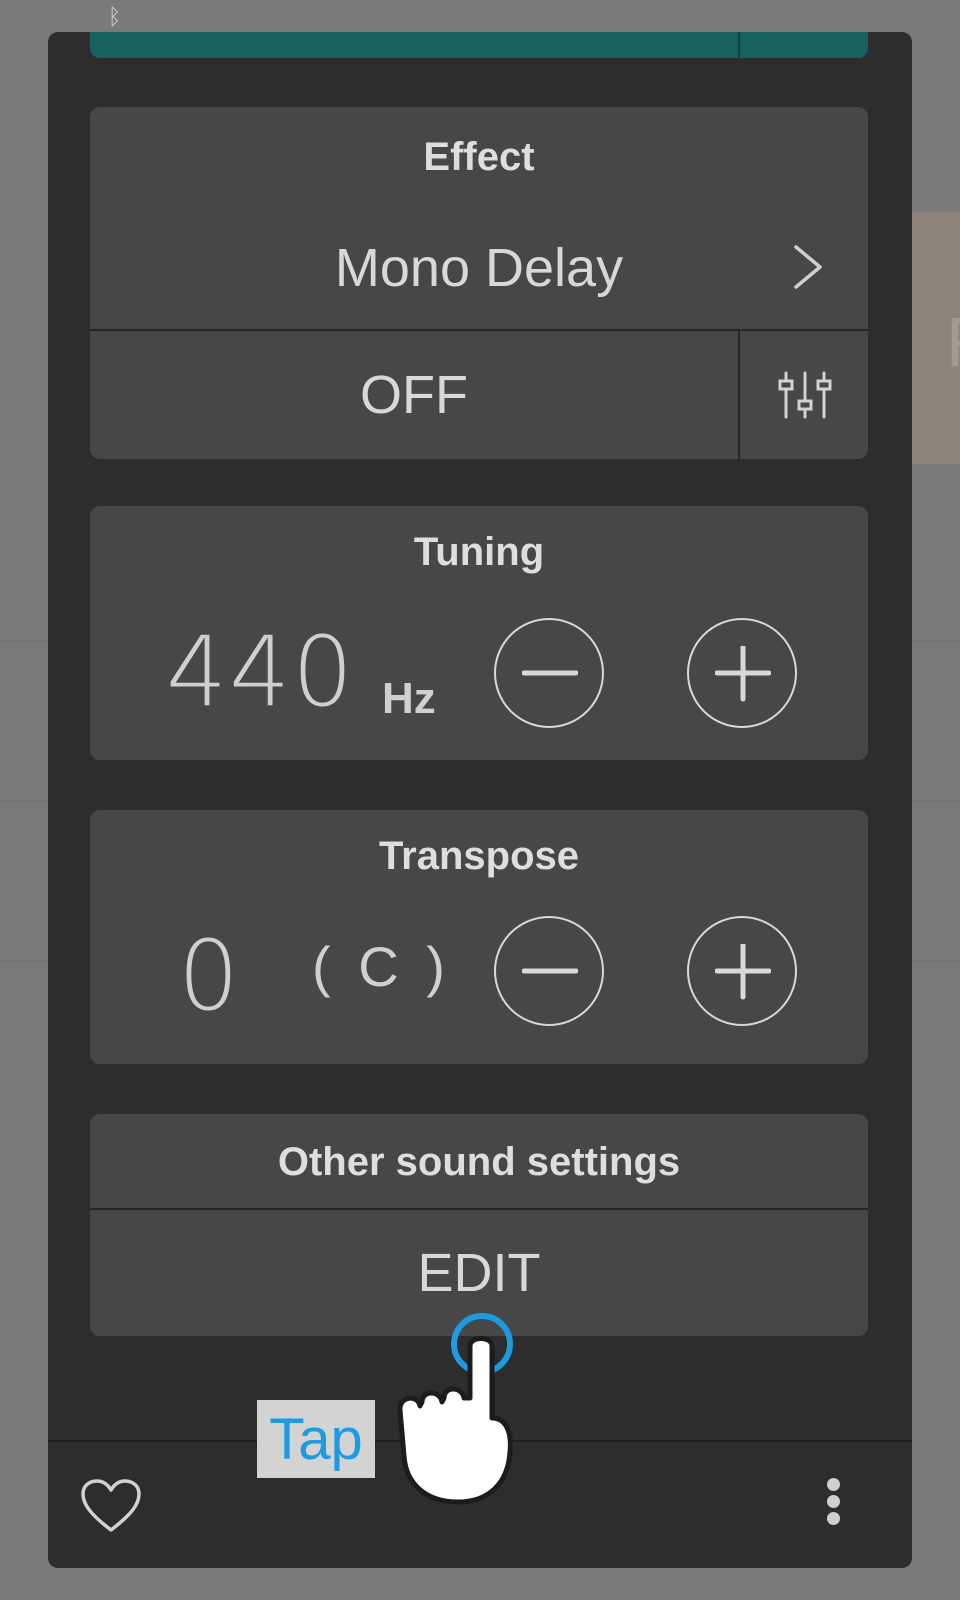 The height and width of the screenshot is (1600, 960). I want to click on background-card-letter: F, so click(953, 342).